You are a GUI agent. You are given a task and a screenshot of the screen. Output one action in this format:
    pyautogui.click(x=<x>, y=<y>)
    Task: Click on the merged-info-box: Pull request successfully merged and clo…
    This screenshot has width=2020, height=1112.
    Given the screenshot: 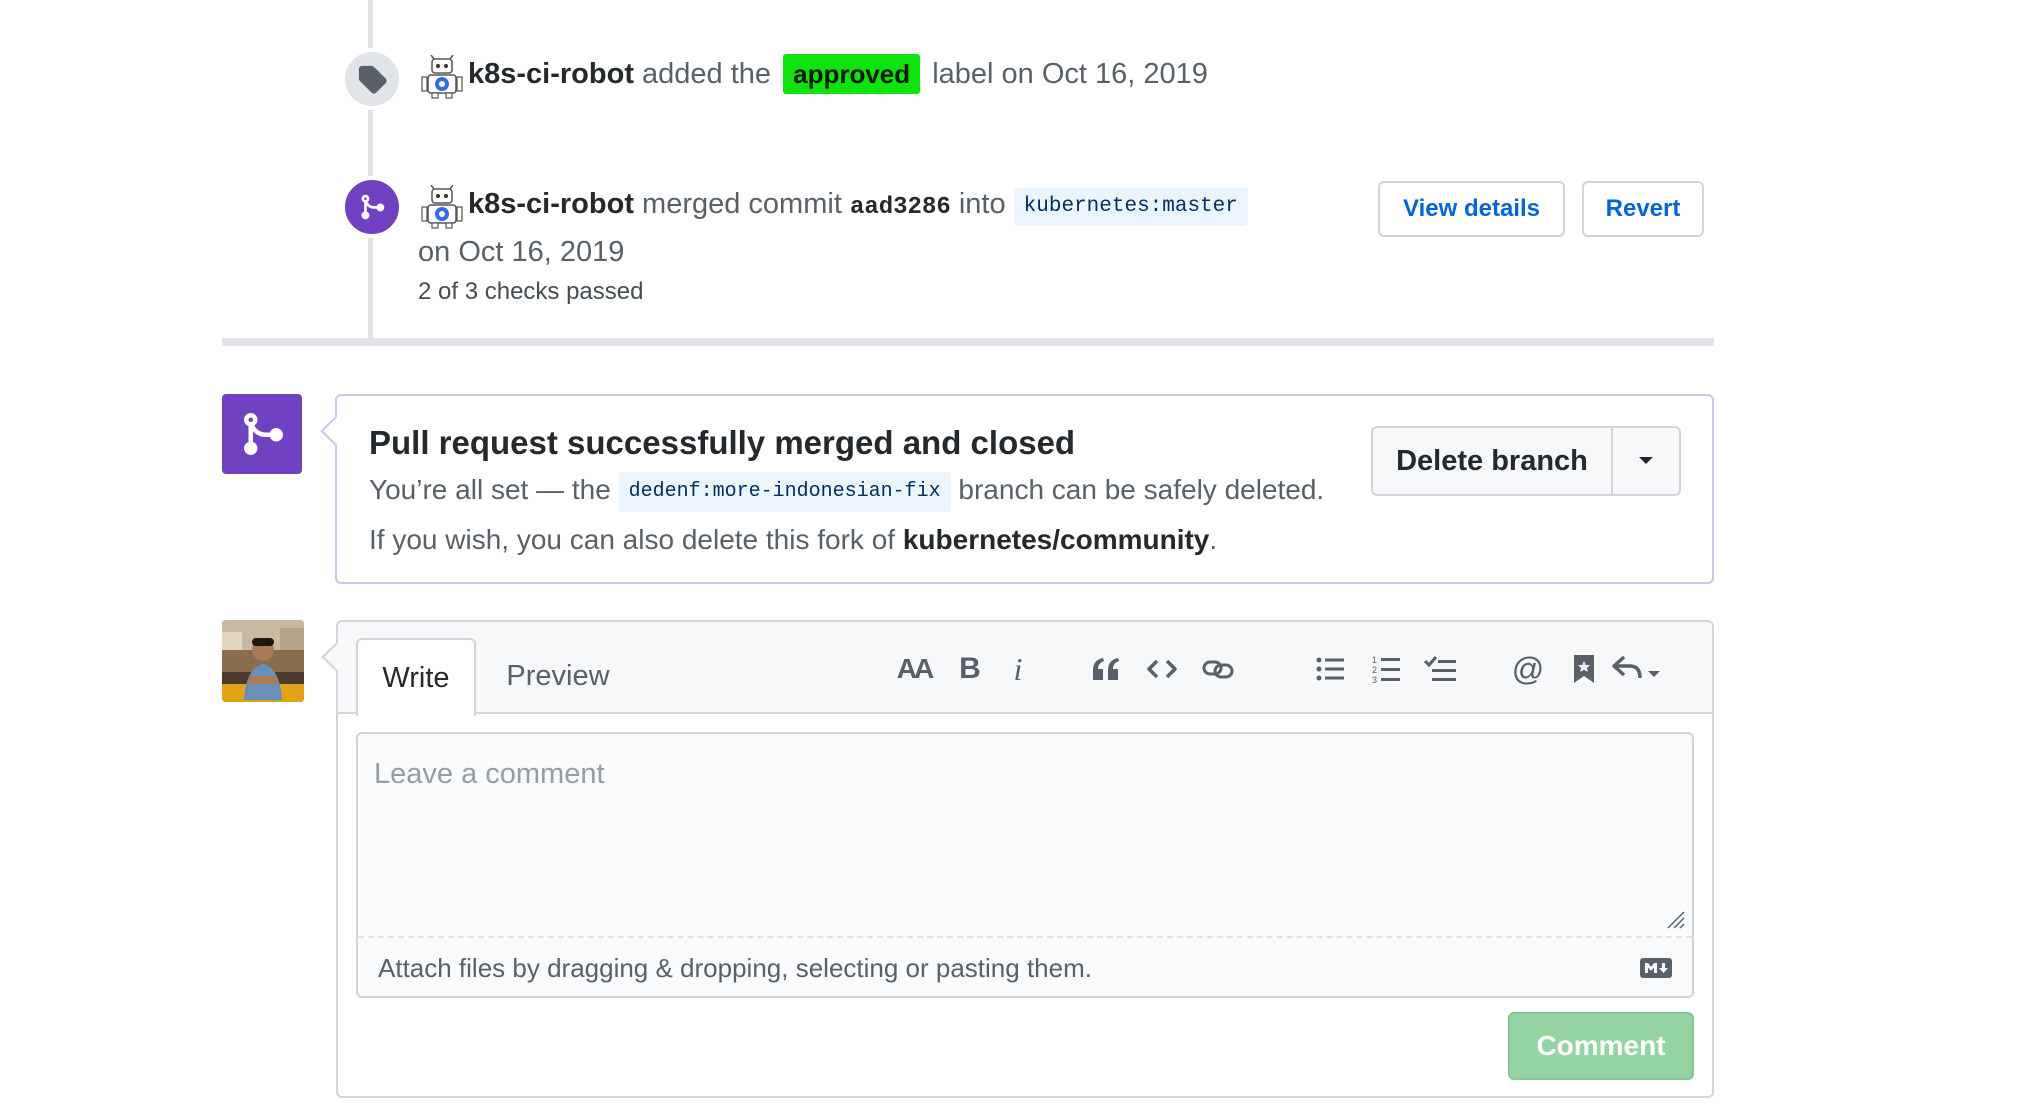 What is the action you would take?
    pyautogui.click(x=1024, y=489)
    